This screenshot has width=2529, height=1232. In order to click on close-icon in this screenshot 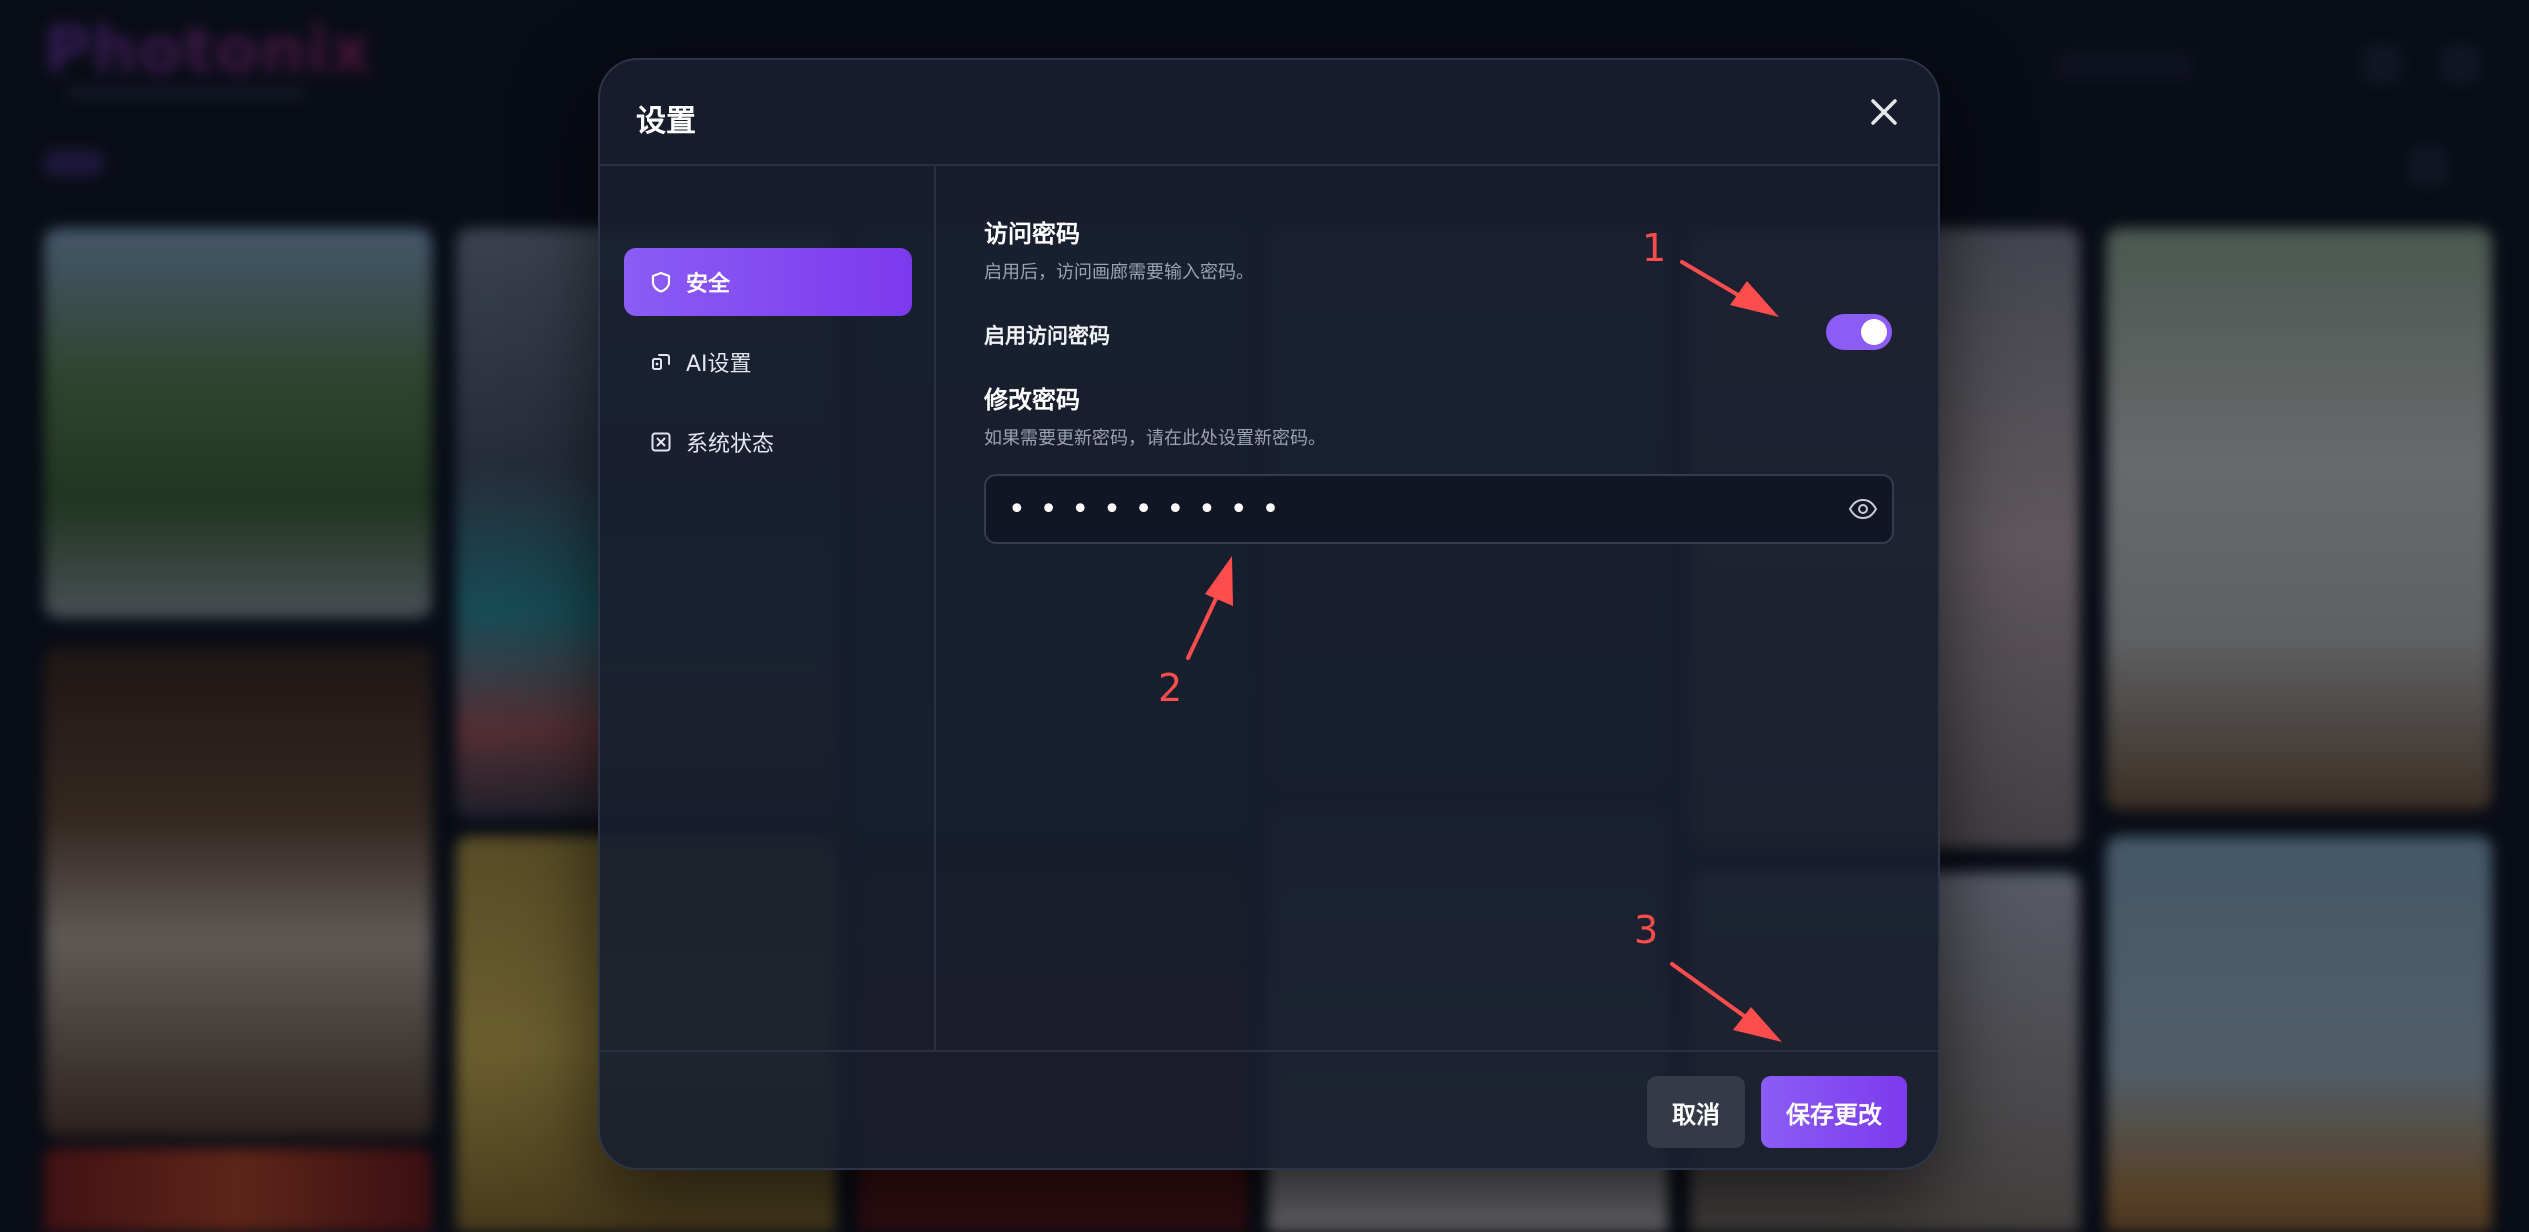, I will do `click(1884, 112)`.